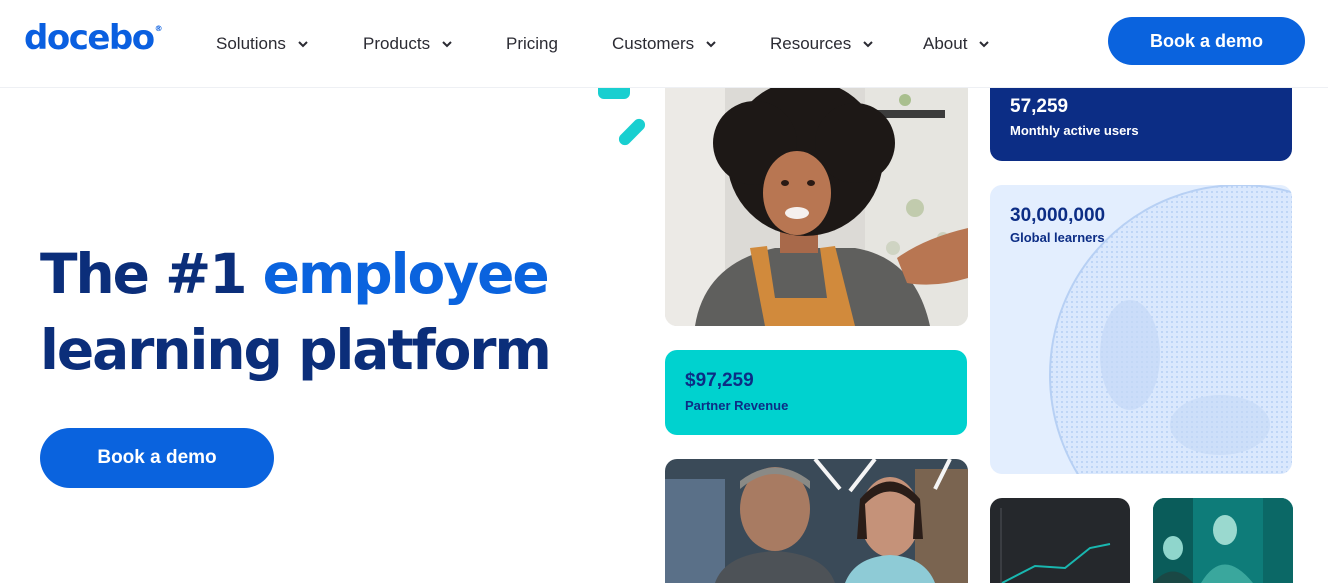  What do you see at coordinates (945, 43) in the screenshot?
I see `nav-label: About` at bounding box center [945, 43].